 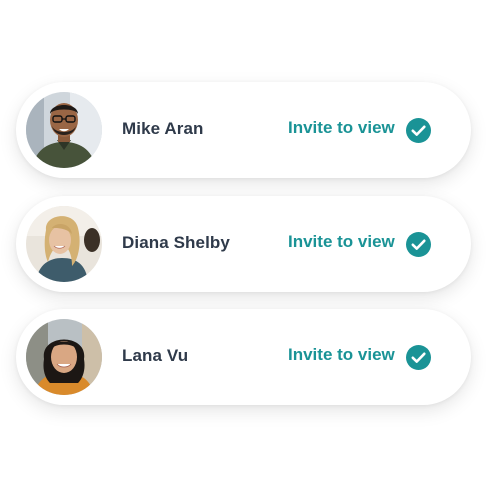 I want to click on contact-name: Diana Shelby, so click(x=176, y=242).